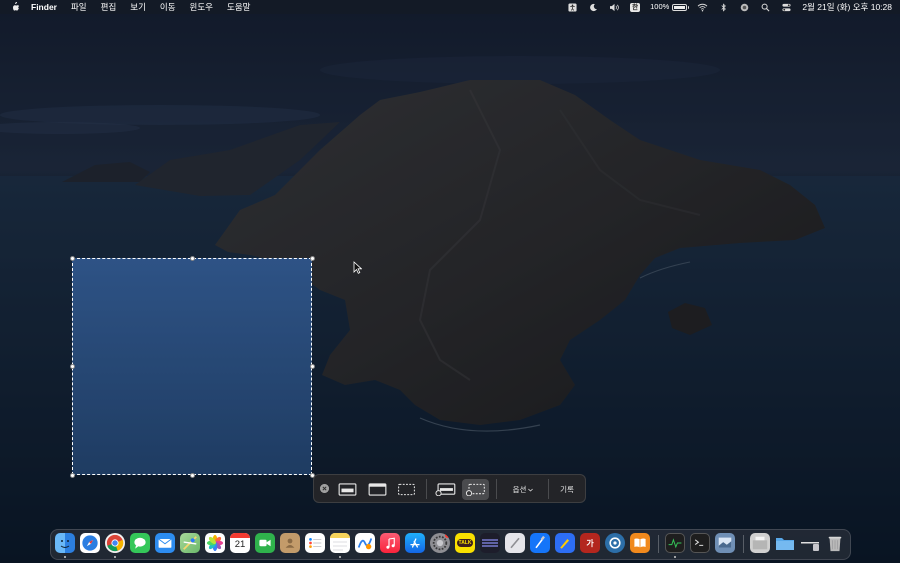 The height and width of the screenshot is (563, 900). Describe the element at coordinates (312, 258) in the screenshot. I see `selection-handle-top-right` at that location.